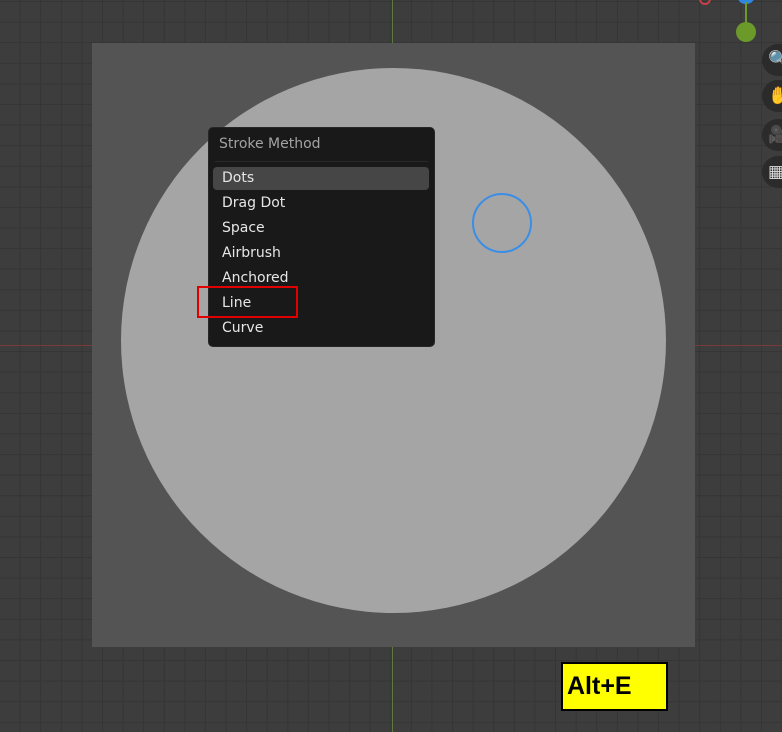 This screenshot has width=782, height=732. I want to click on grid-icon: ▦, so click(772, 172).